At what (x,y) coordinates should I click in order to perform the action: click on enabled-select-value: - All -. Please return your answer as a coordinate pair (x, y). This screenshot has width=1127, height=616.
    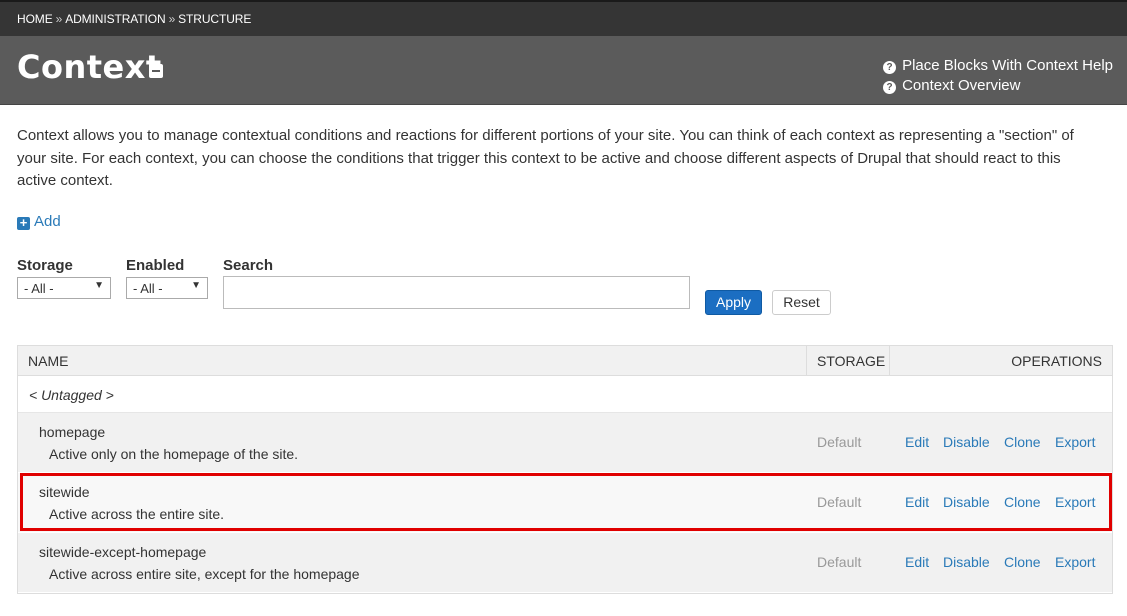
    Looking at the image, I should click on (148, 288).